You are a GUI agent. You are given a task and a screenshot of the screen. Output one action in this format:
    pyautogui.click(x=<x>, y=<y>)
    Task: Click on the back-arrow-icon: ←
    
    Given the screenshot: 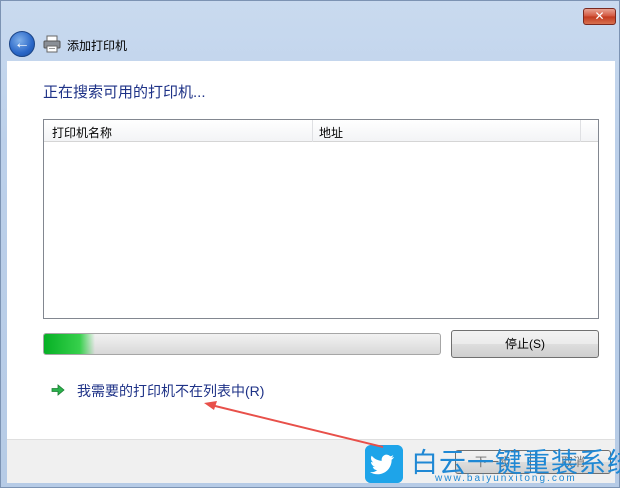 What is the action you would take?
    pyautogui.click(x=22, y=43)
    